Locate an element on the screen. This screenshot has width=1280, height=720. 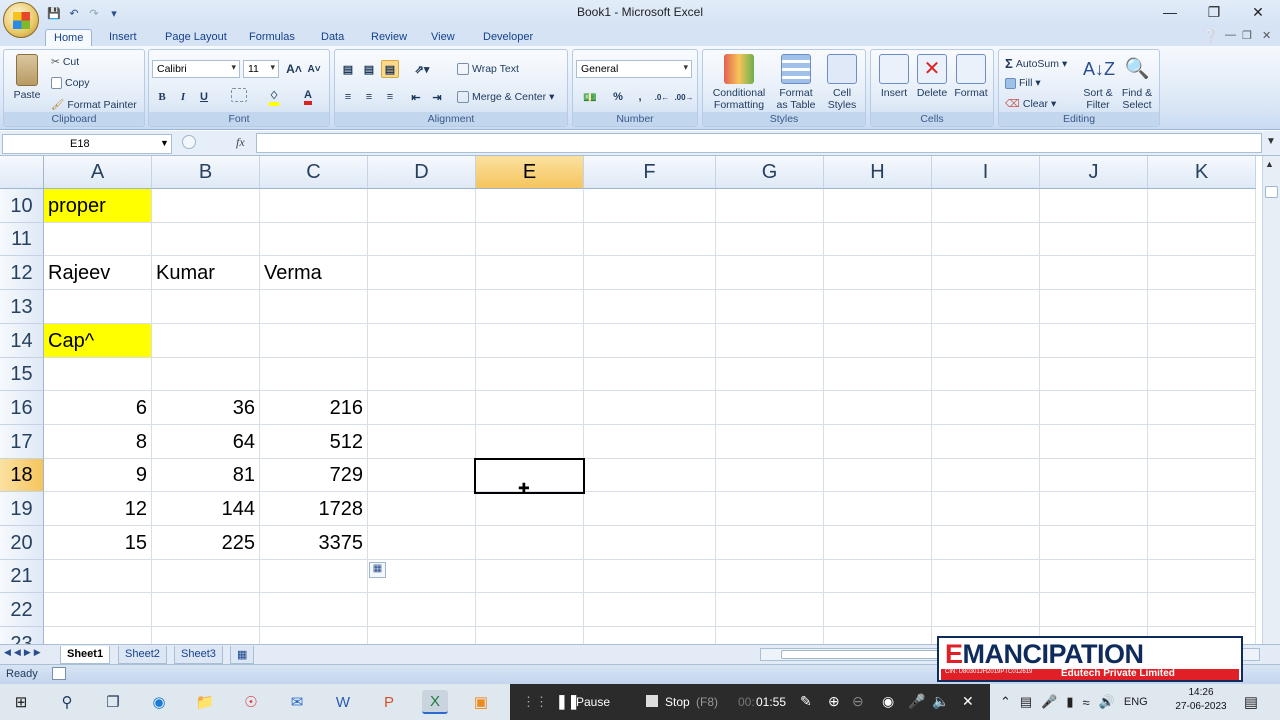
cell-i14 is located at coordinates (986, 341).